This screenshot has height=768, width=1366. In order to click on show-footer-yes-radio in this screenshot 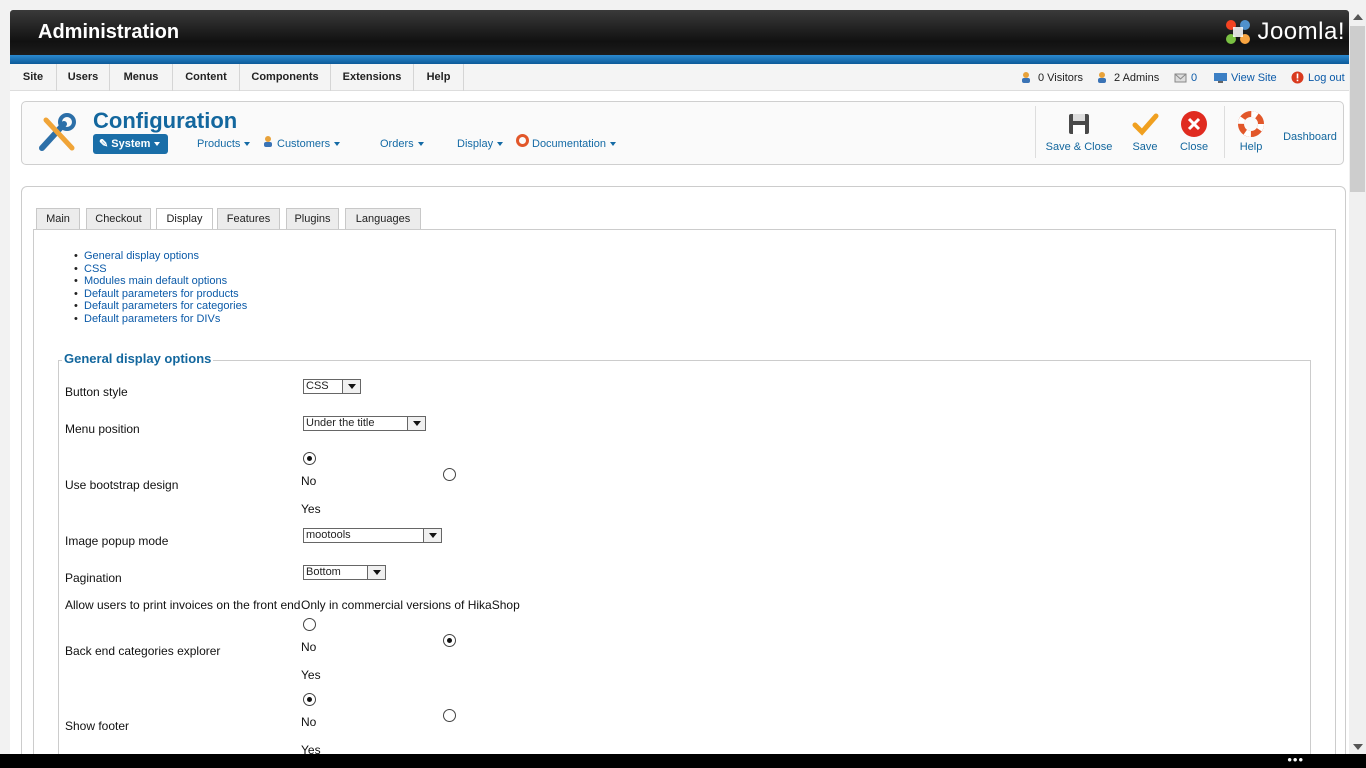, I will do `click(449, 715)`.